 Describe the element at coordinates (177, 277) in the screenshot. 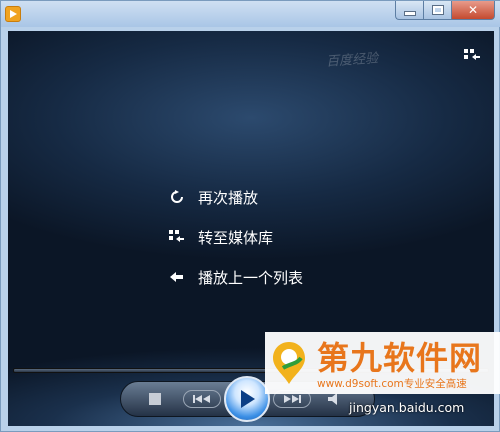

I see `back-arrow-icon` at that location.